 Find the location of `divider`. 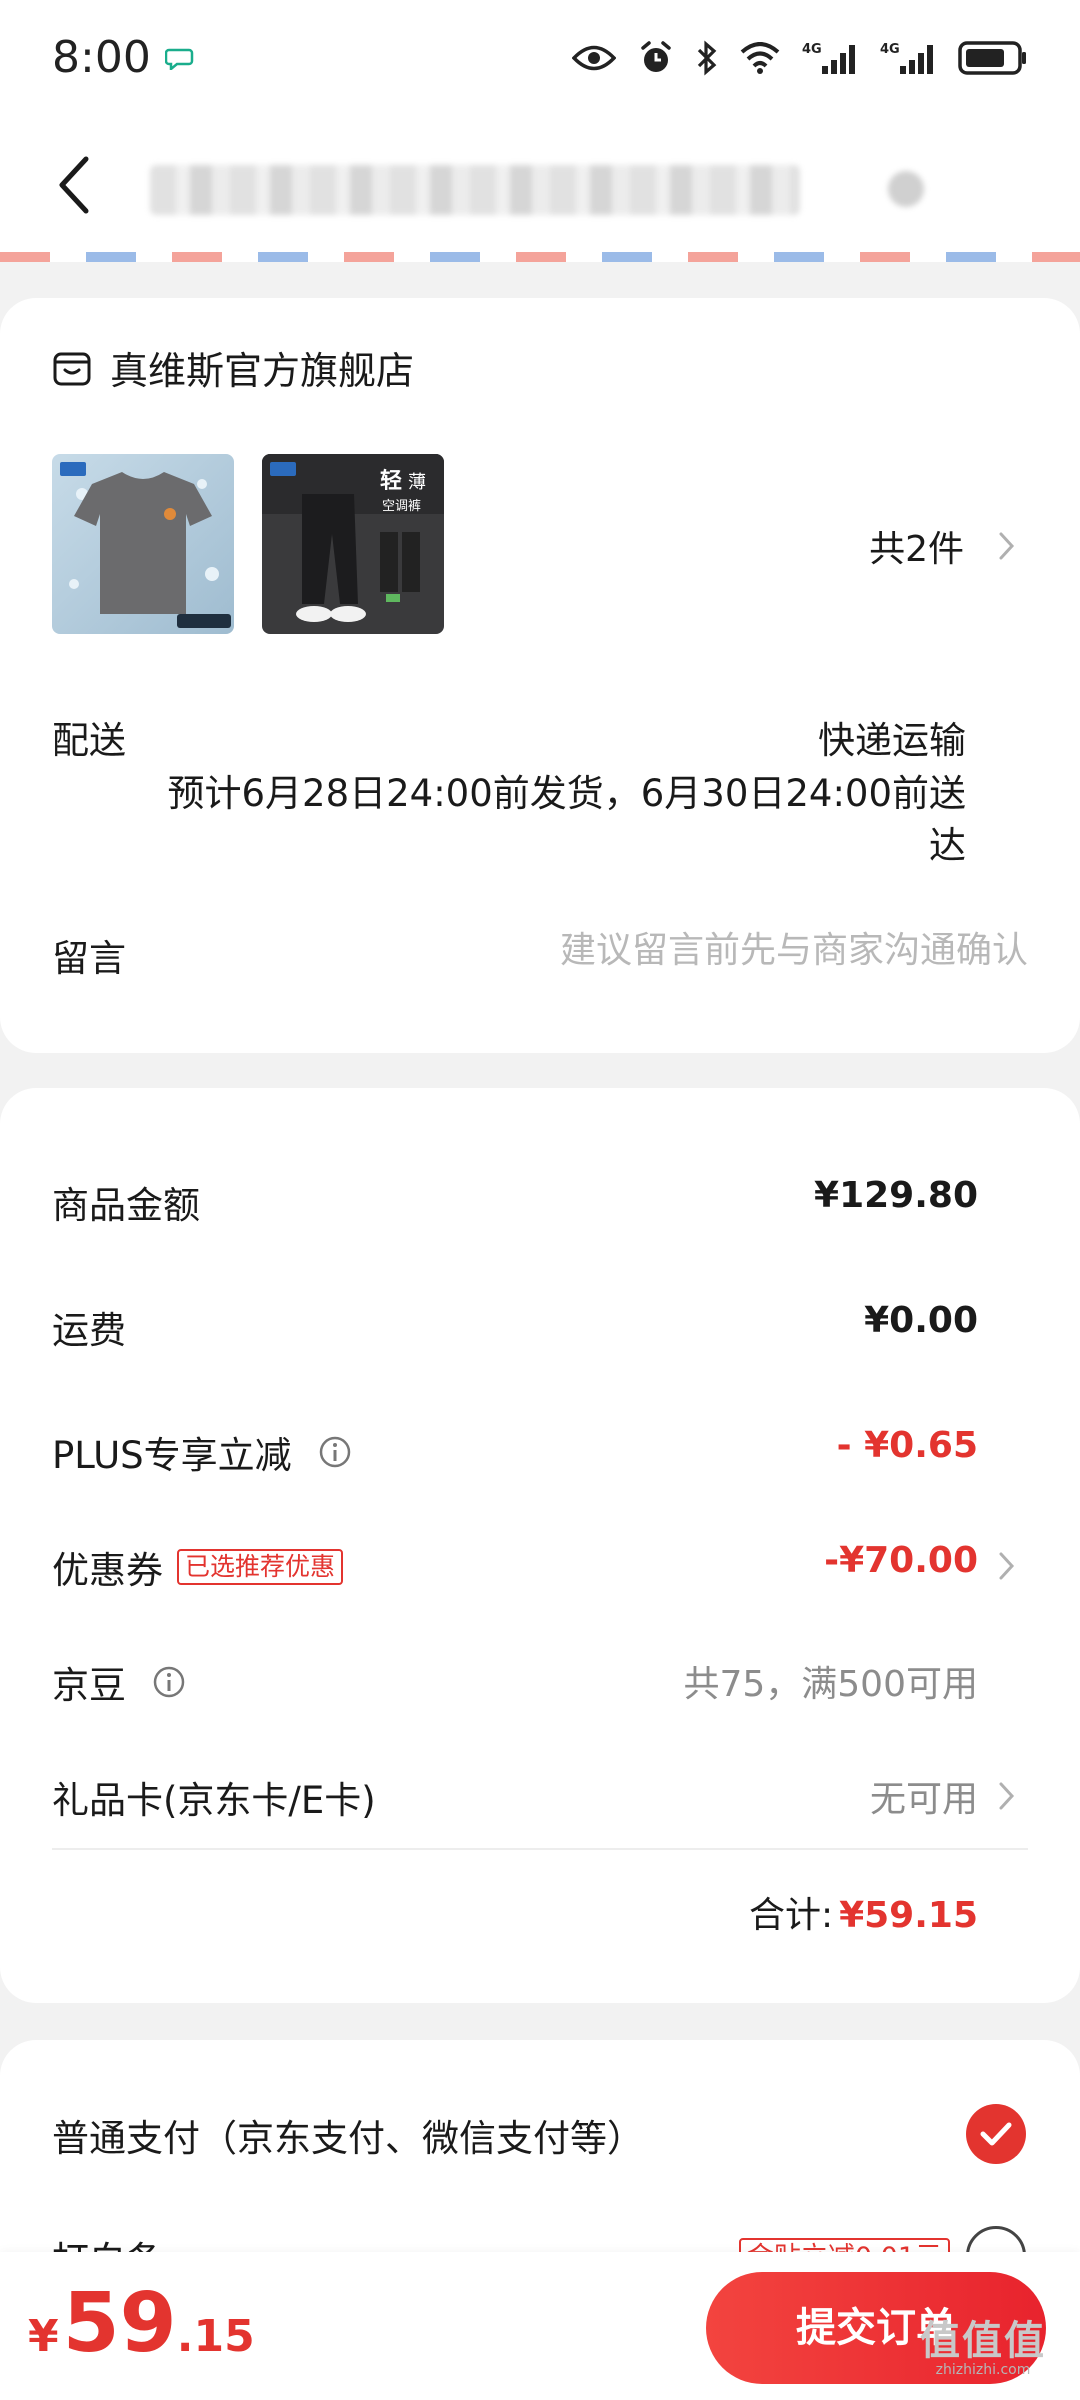

divider is located at coordinates (540, 1849).